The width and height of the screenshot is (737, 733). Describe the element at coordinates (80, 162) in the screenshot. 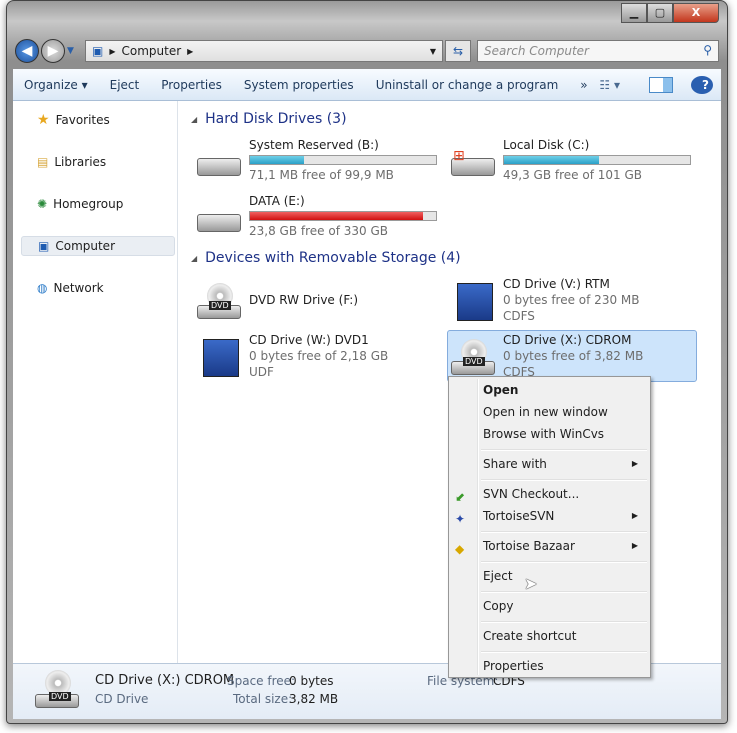

I see `sidebar-item-label: Libraries` at that location.